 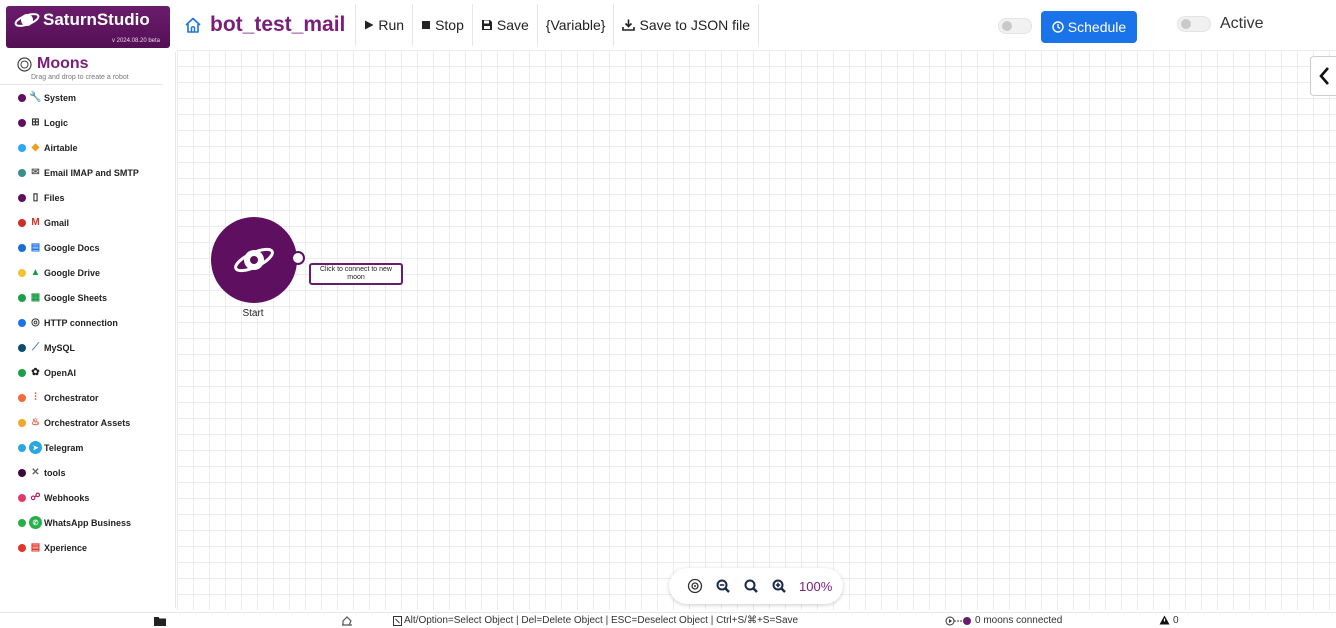 I want to click on sidebar-item-xperience: ▤ Xperience, so click(x=87, y=547).